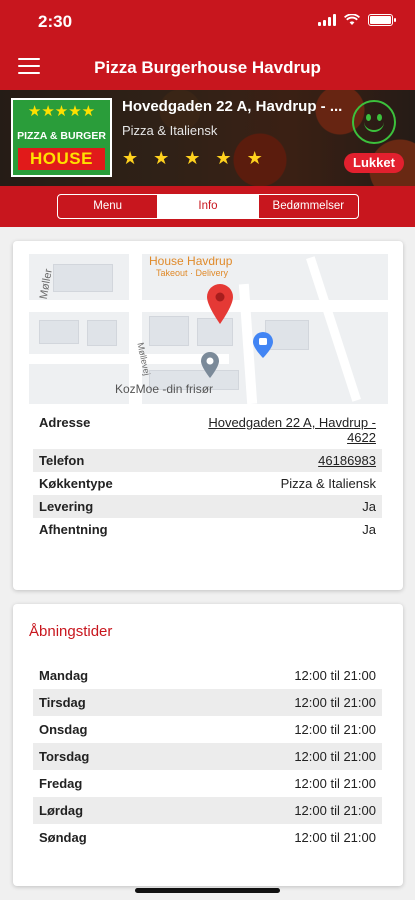  Describe the element at coordinates (170, 130) in the screenshot. I see `restaurant-category: Pizza & Italiensk` at that location.